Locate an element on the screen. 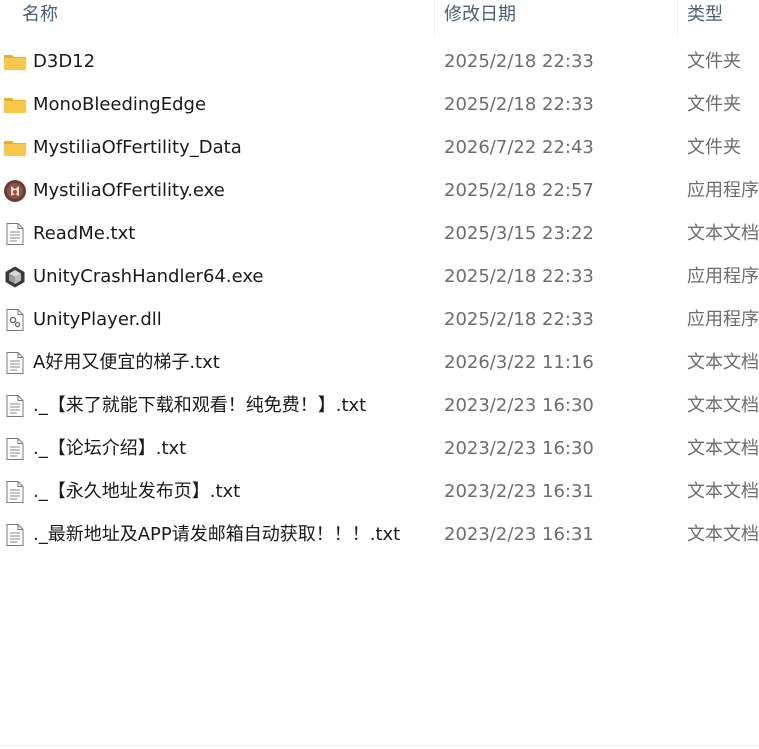  game-app-icon is located at coordinates (15, 191).